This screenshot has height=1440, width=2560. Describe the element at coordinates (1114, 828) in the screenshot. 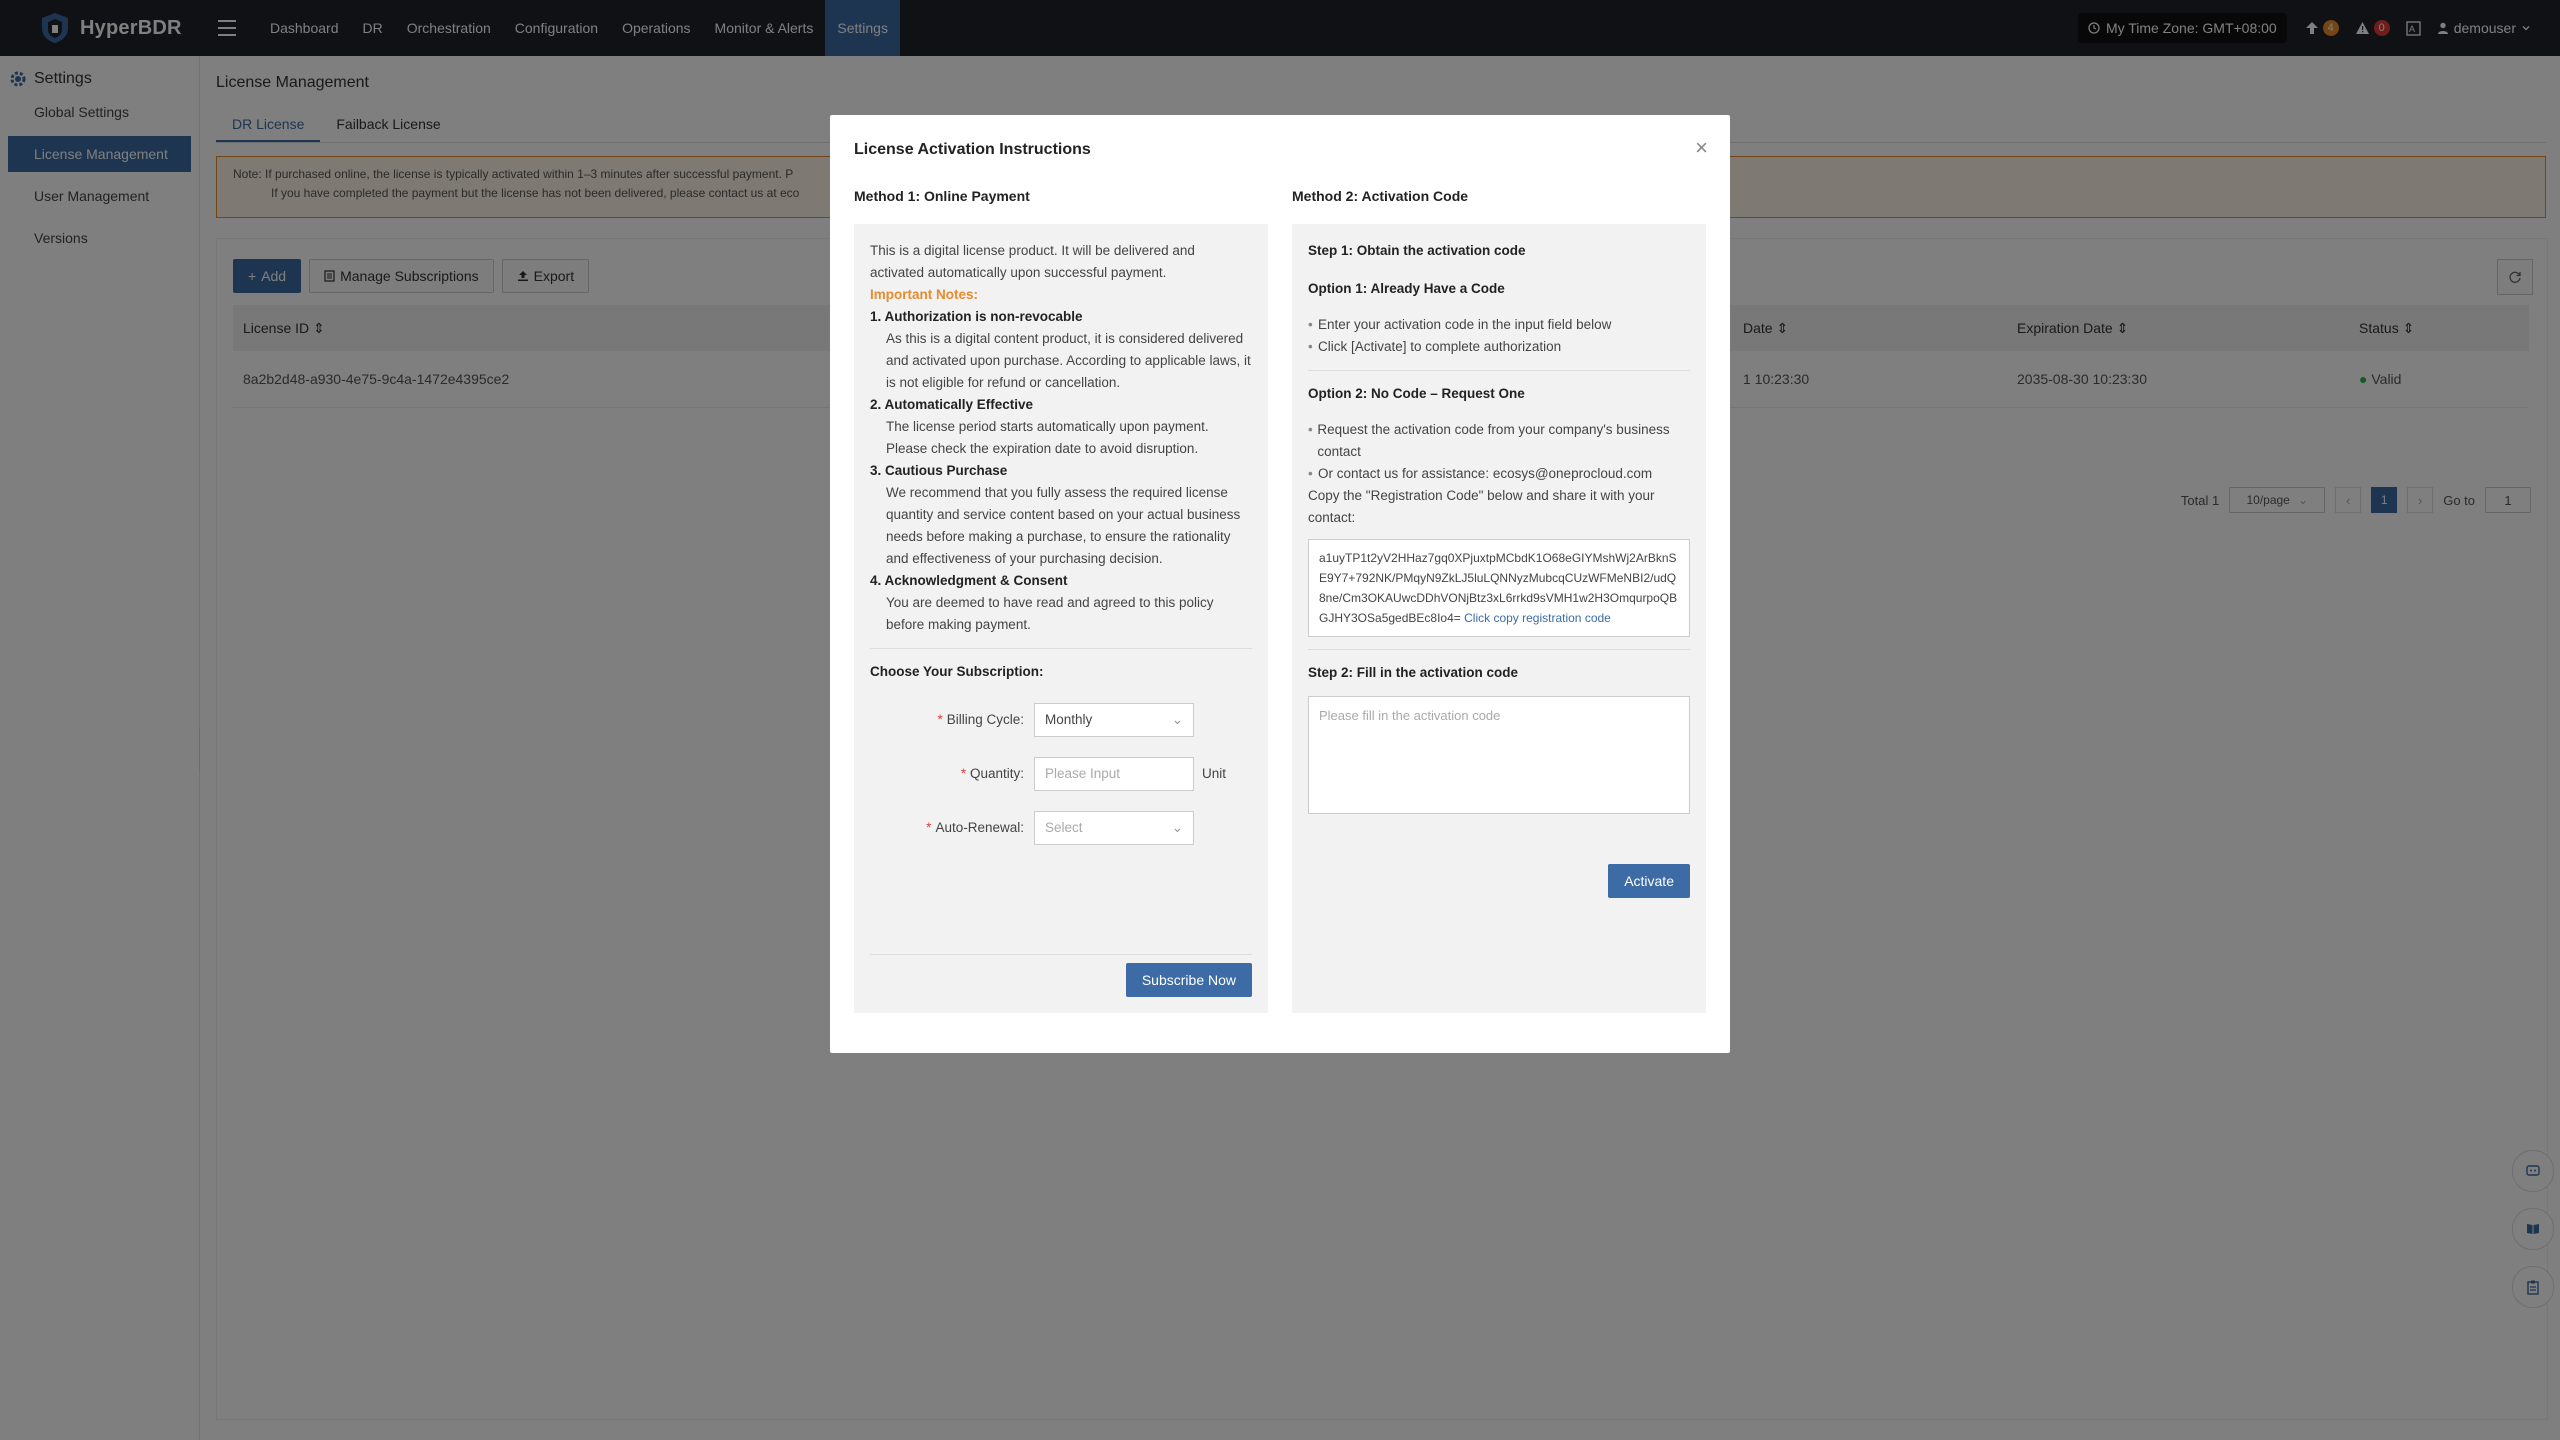

I see `auto-renewal-select: Select ⌄` at that location.